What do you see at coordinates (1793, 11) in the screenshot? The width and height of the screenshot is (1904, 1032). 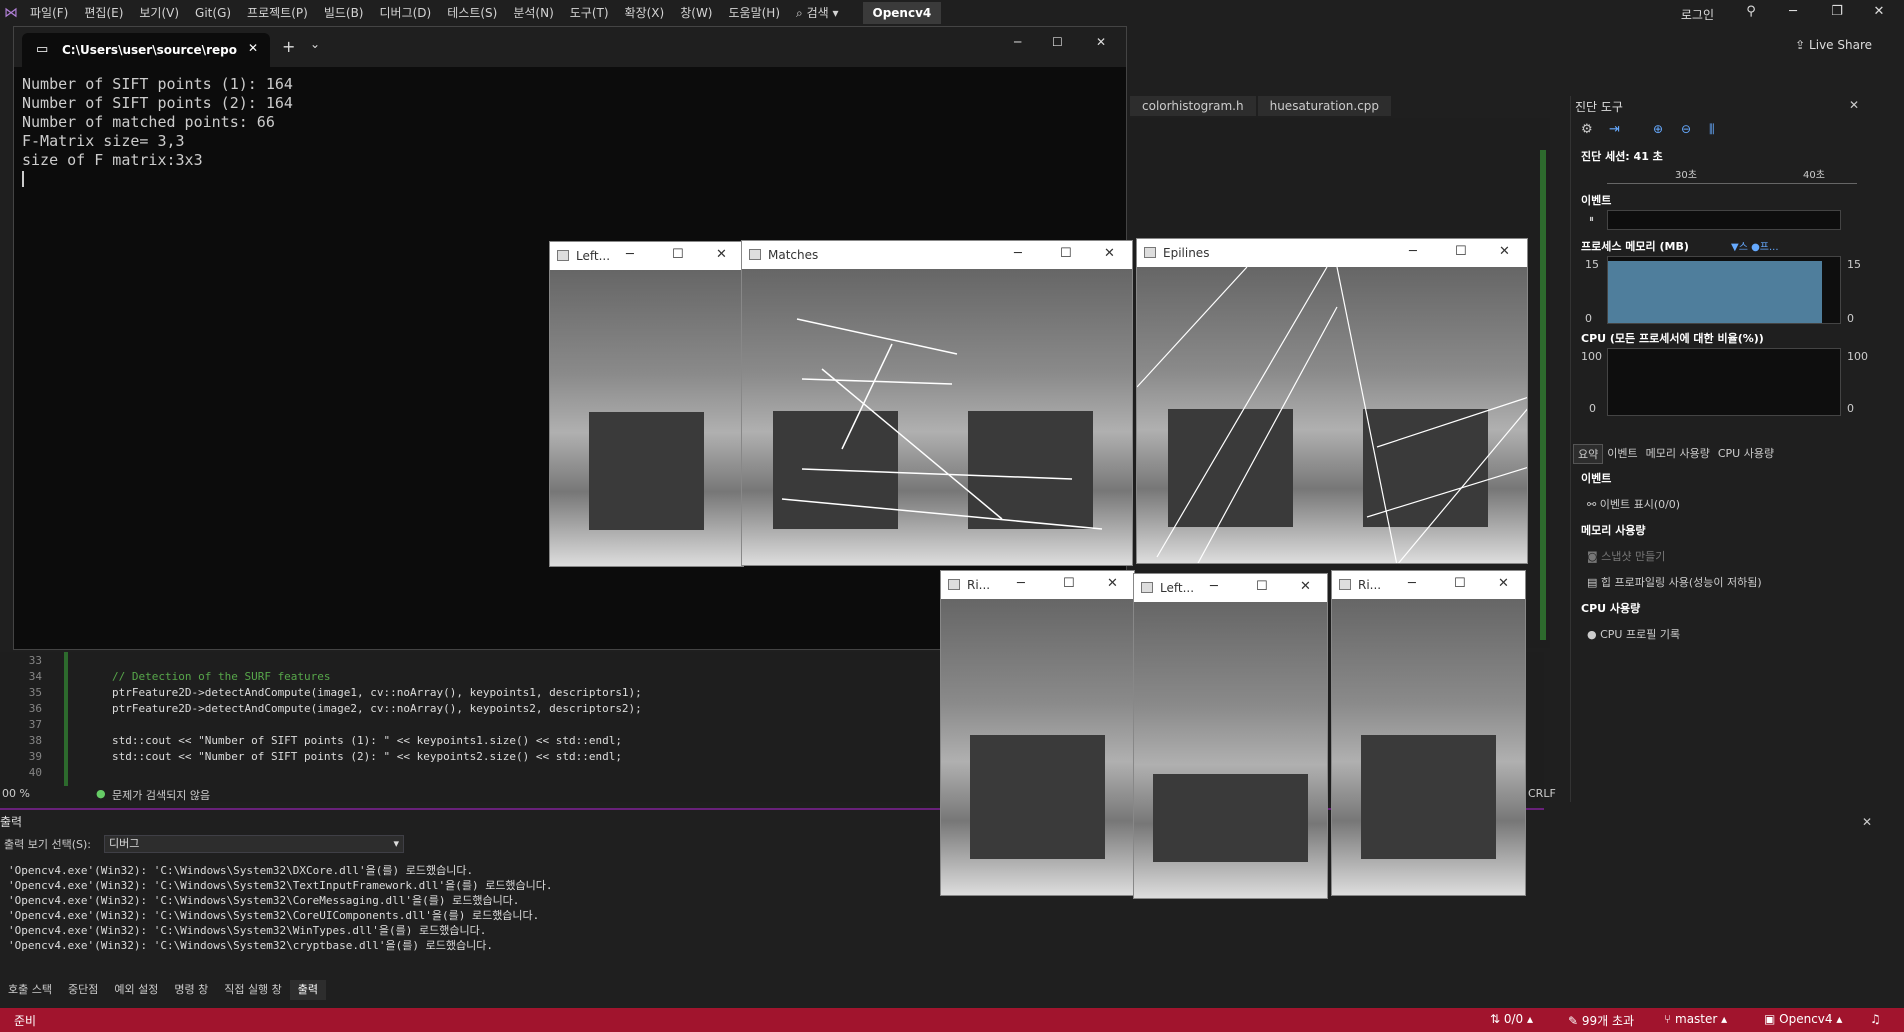 I see `minimize-button: ─` at bounding box center [1793, 11].